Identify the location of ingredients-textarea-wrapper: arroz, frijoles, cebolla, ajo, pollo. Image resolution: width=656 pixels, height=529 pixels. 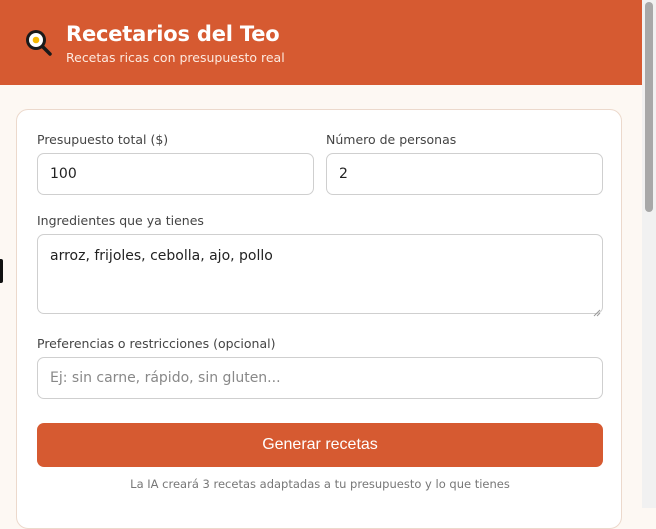
(320, 275).